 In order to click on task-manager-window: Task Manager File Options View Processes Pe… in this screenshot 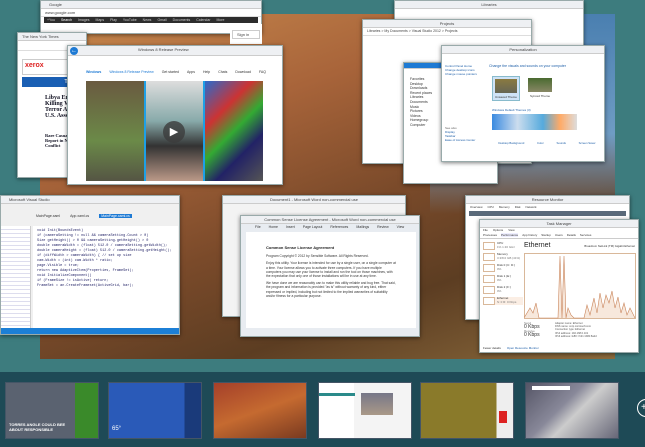, I will do `click(559, 286)`.